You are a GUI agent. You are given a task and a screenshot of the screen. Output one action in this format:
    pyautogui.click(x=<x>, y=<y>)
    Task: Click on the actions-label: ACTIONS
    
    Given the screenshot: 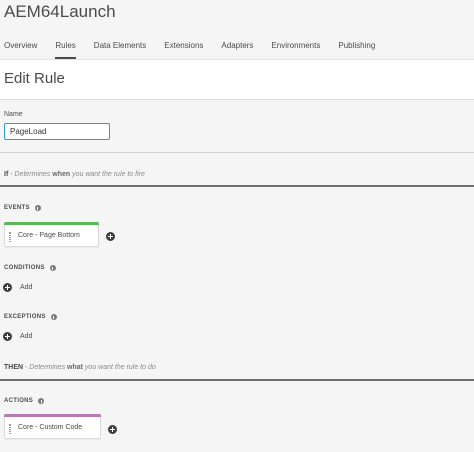 What is the action you would take?
    pyautogui.click(x=24, y=401)
    